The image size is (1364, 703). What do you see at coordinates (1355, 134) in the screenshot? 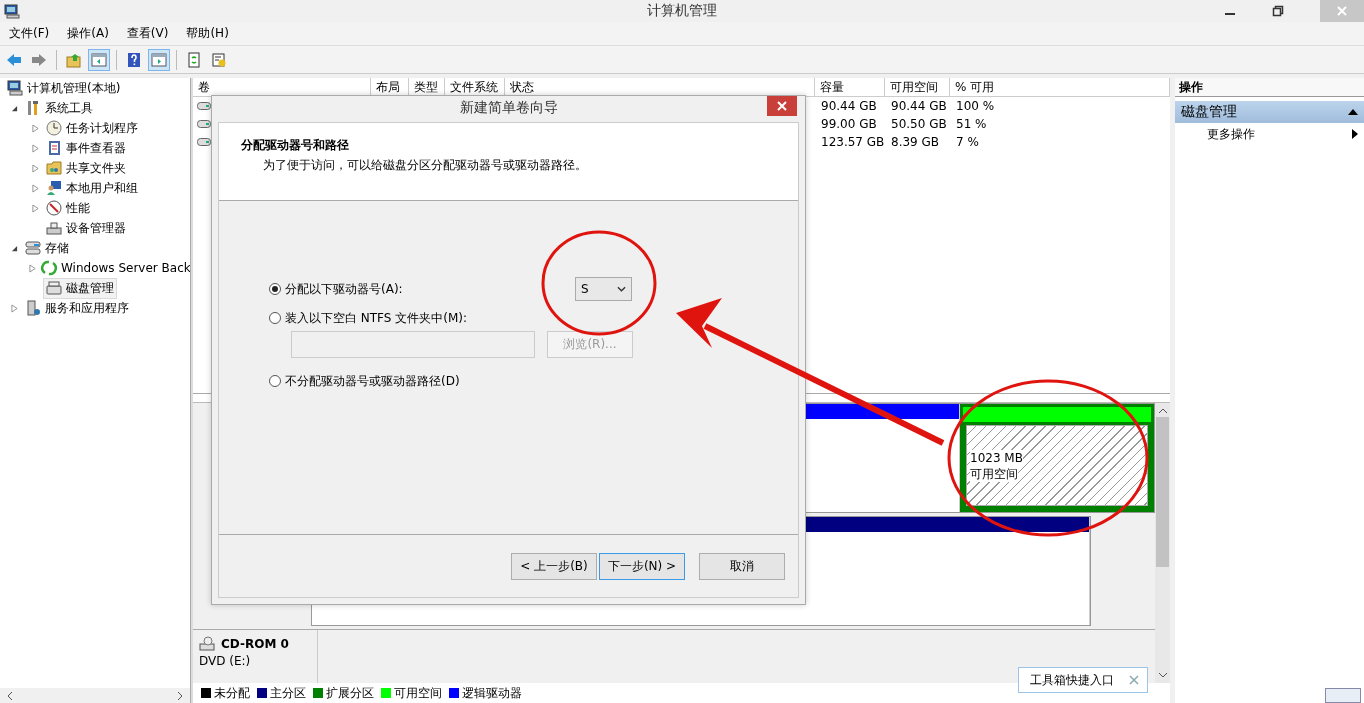
I see `submenu-arrow-icon` at bounding box center [1355, 134].